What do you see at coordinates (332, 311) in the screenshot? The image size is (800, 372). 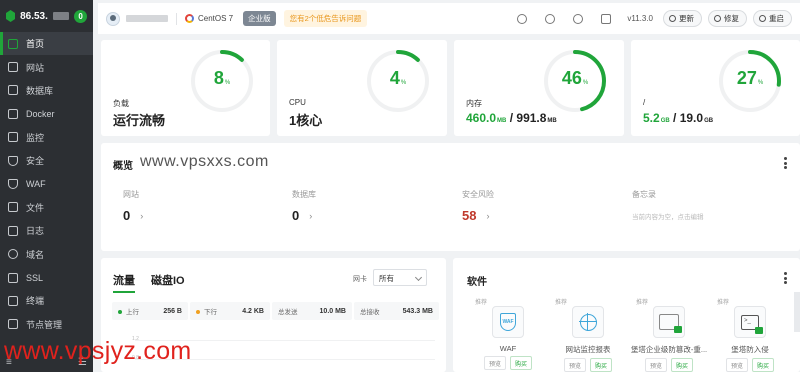 I see `stat-value: 10.0 MB` at bounding box center [332, 311].